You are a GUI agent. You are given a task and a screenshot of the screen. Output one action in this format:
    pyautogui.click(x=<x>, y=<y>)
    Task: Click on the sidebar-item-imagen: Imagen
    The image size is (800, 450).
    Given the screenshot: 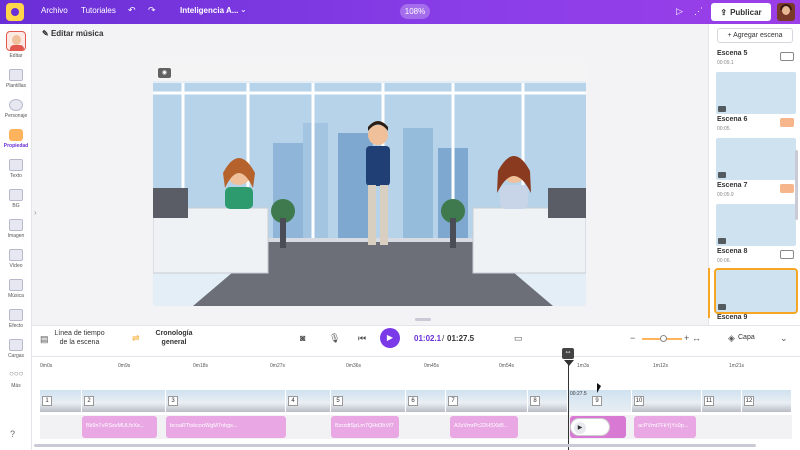 What is the action you would take?
    pyautogui.click(x=16, y=229)
    